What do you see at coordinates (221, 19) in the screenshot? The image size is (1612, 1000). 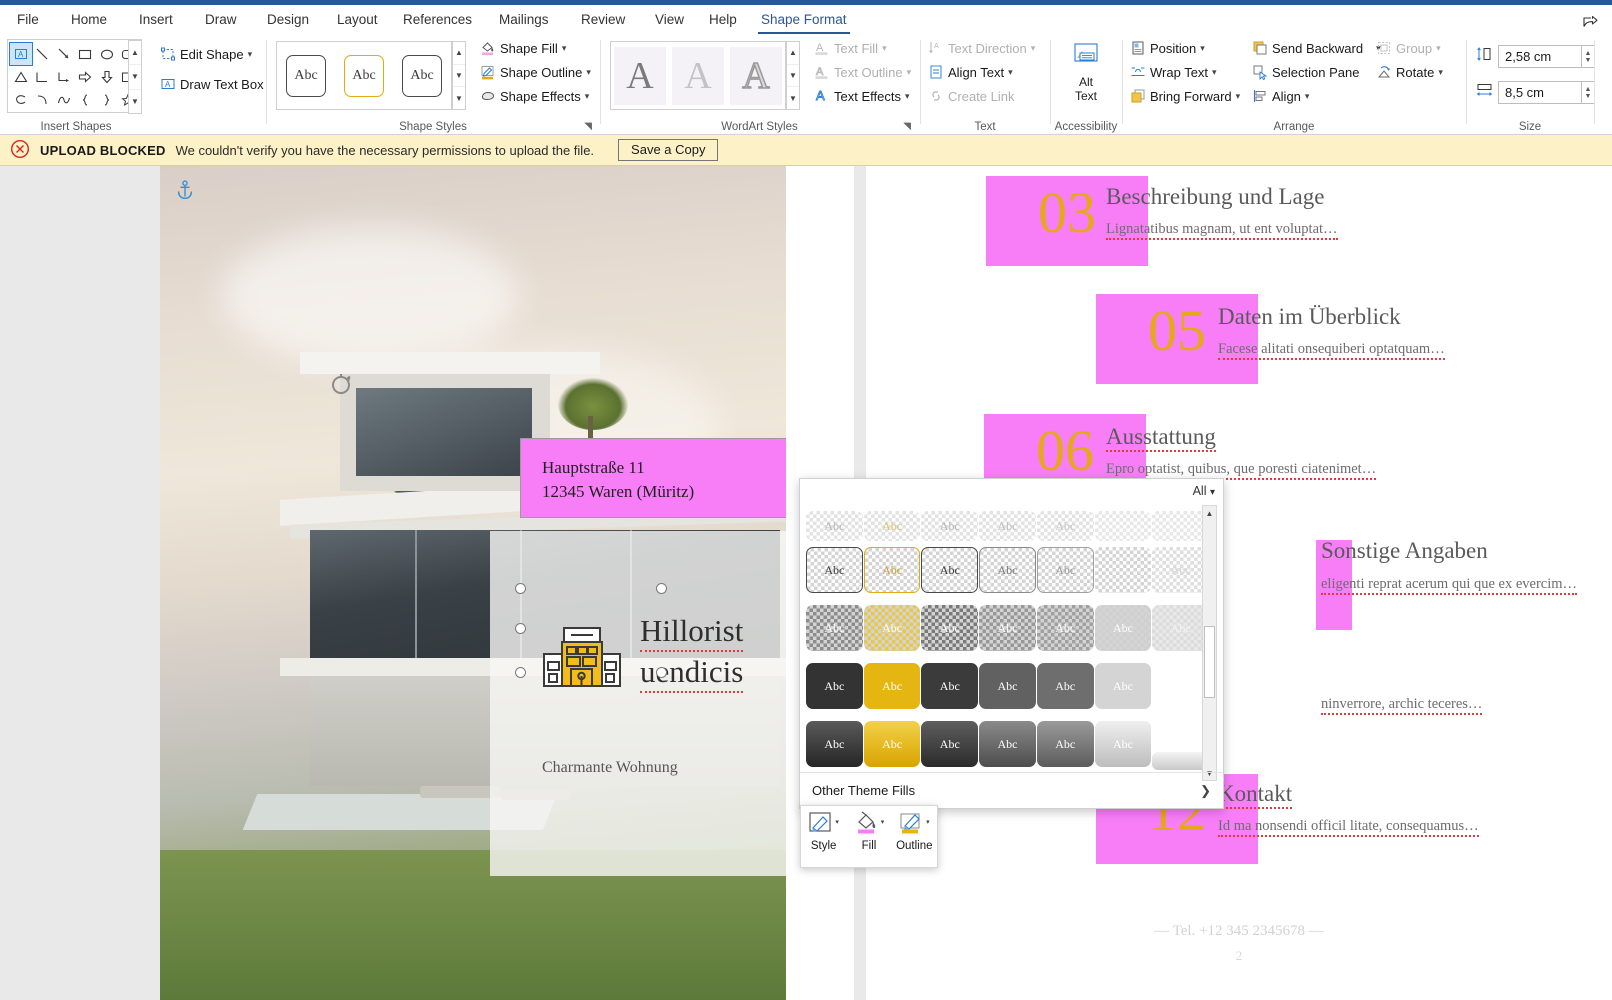 I see `tab-draw: Draw` at bounding box center [221, 19].